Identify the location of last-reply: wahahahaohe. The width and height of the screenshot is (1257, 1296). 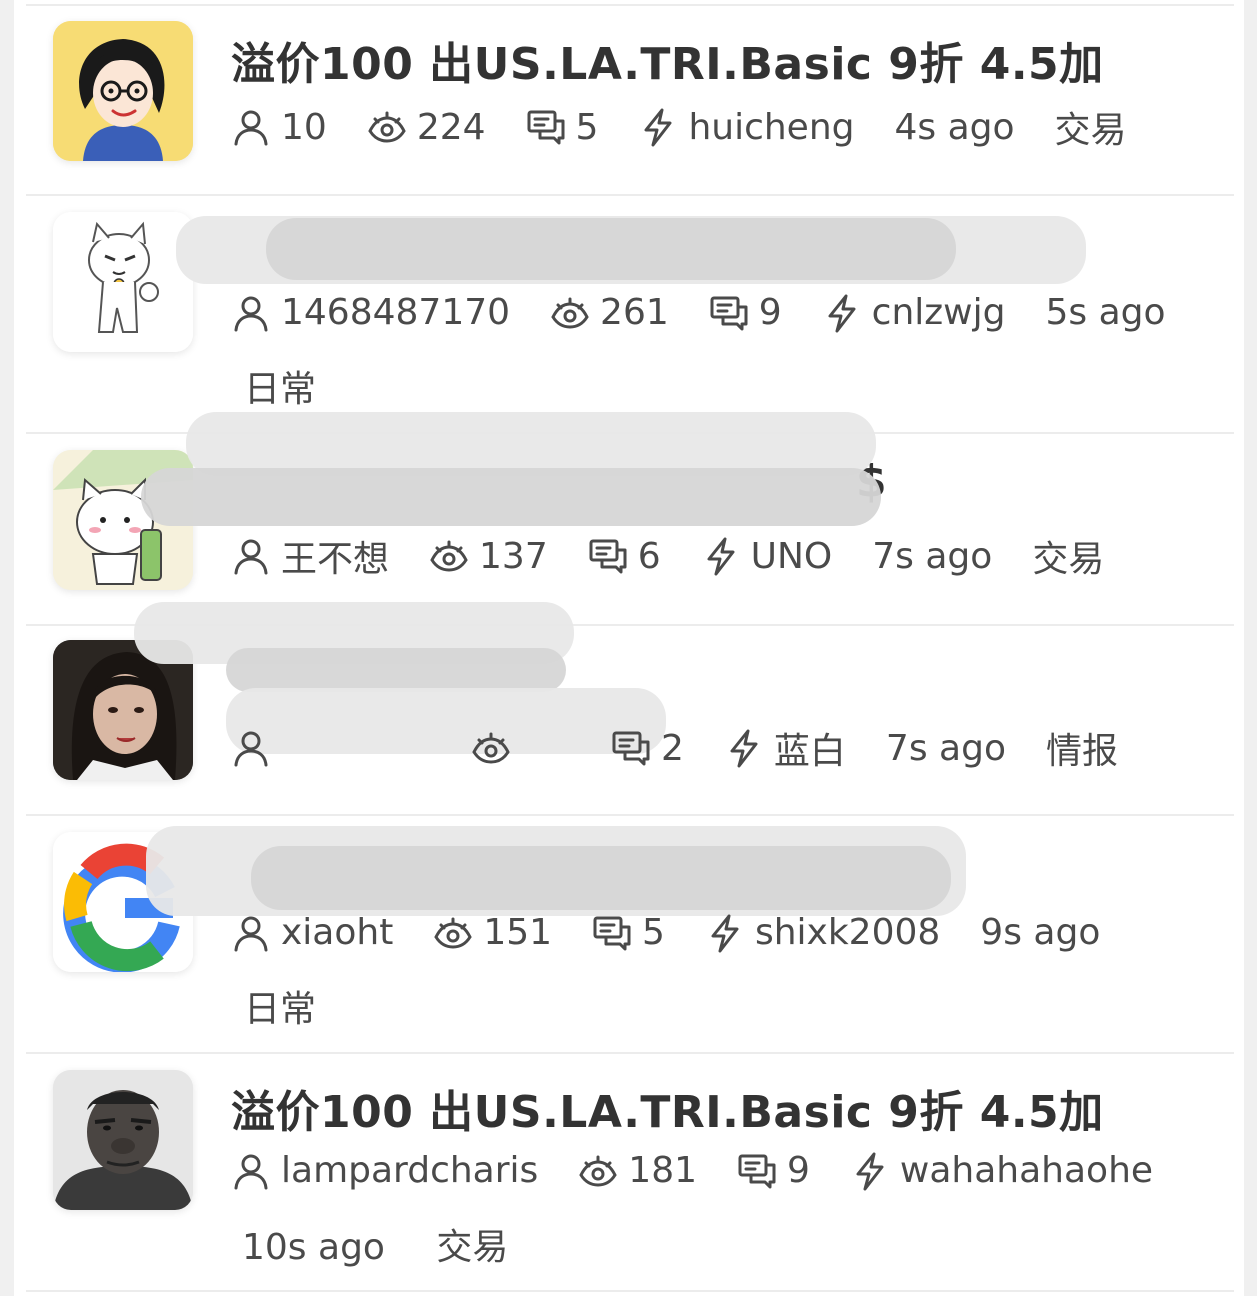
(1001, 1170).